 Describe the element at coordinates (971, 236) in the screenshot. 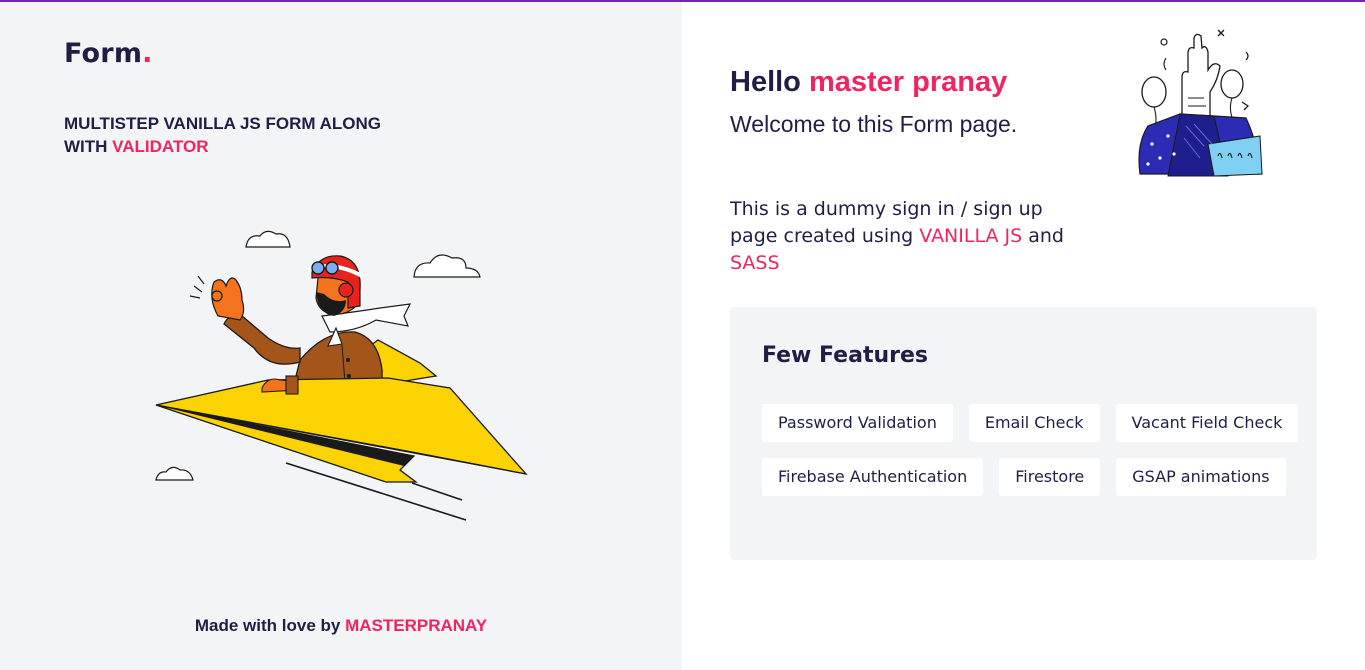

I see `desc-tech-vanilla: VANILLA JS` at that location.